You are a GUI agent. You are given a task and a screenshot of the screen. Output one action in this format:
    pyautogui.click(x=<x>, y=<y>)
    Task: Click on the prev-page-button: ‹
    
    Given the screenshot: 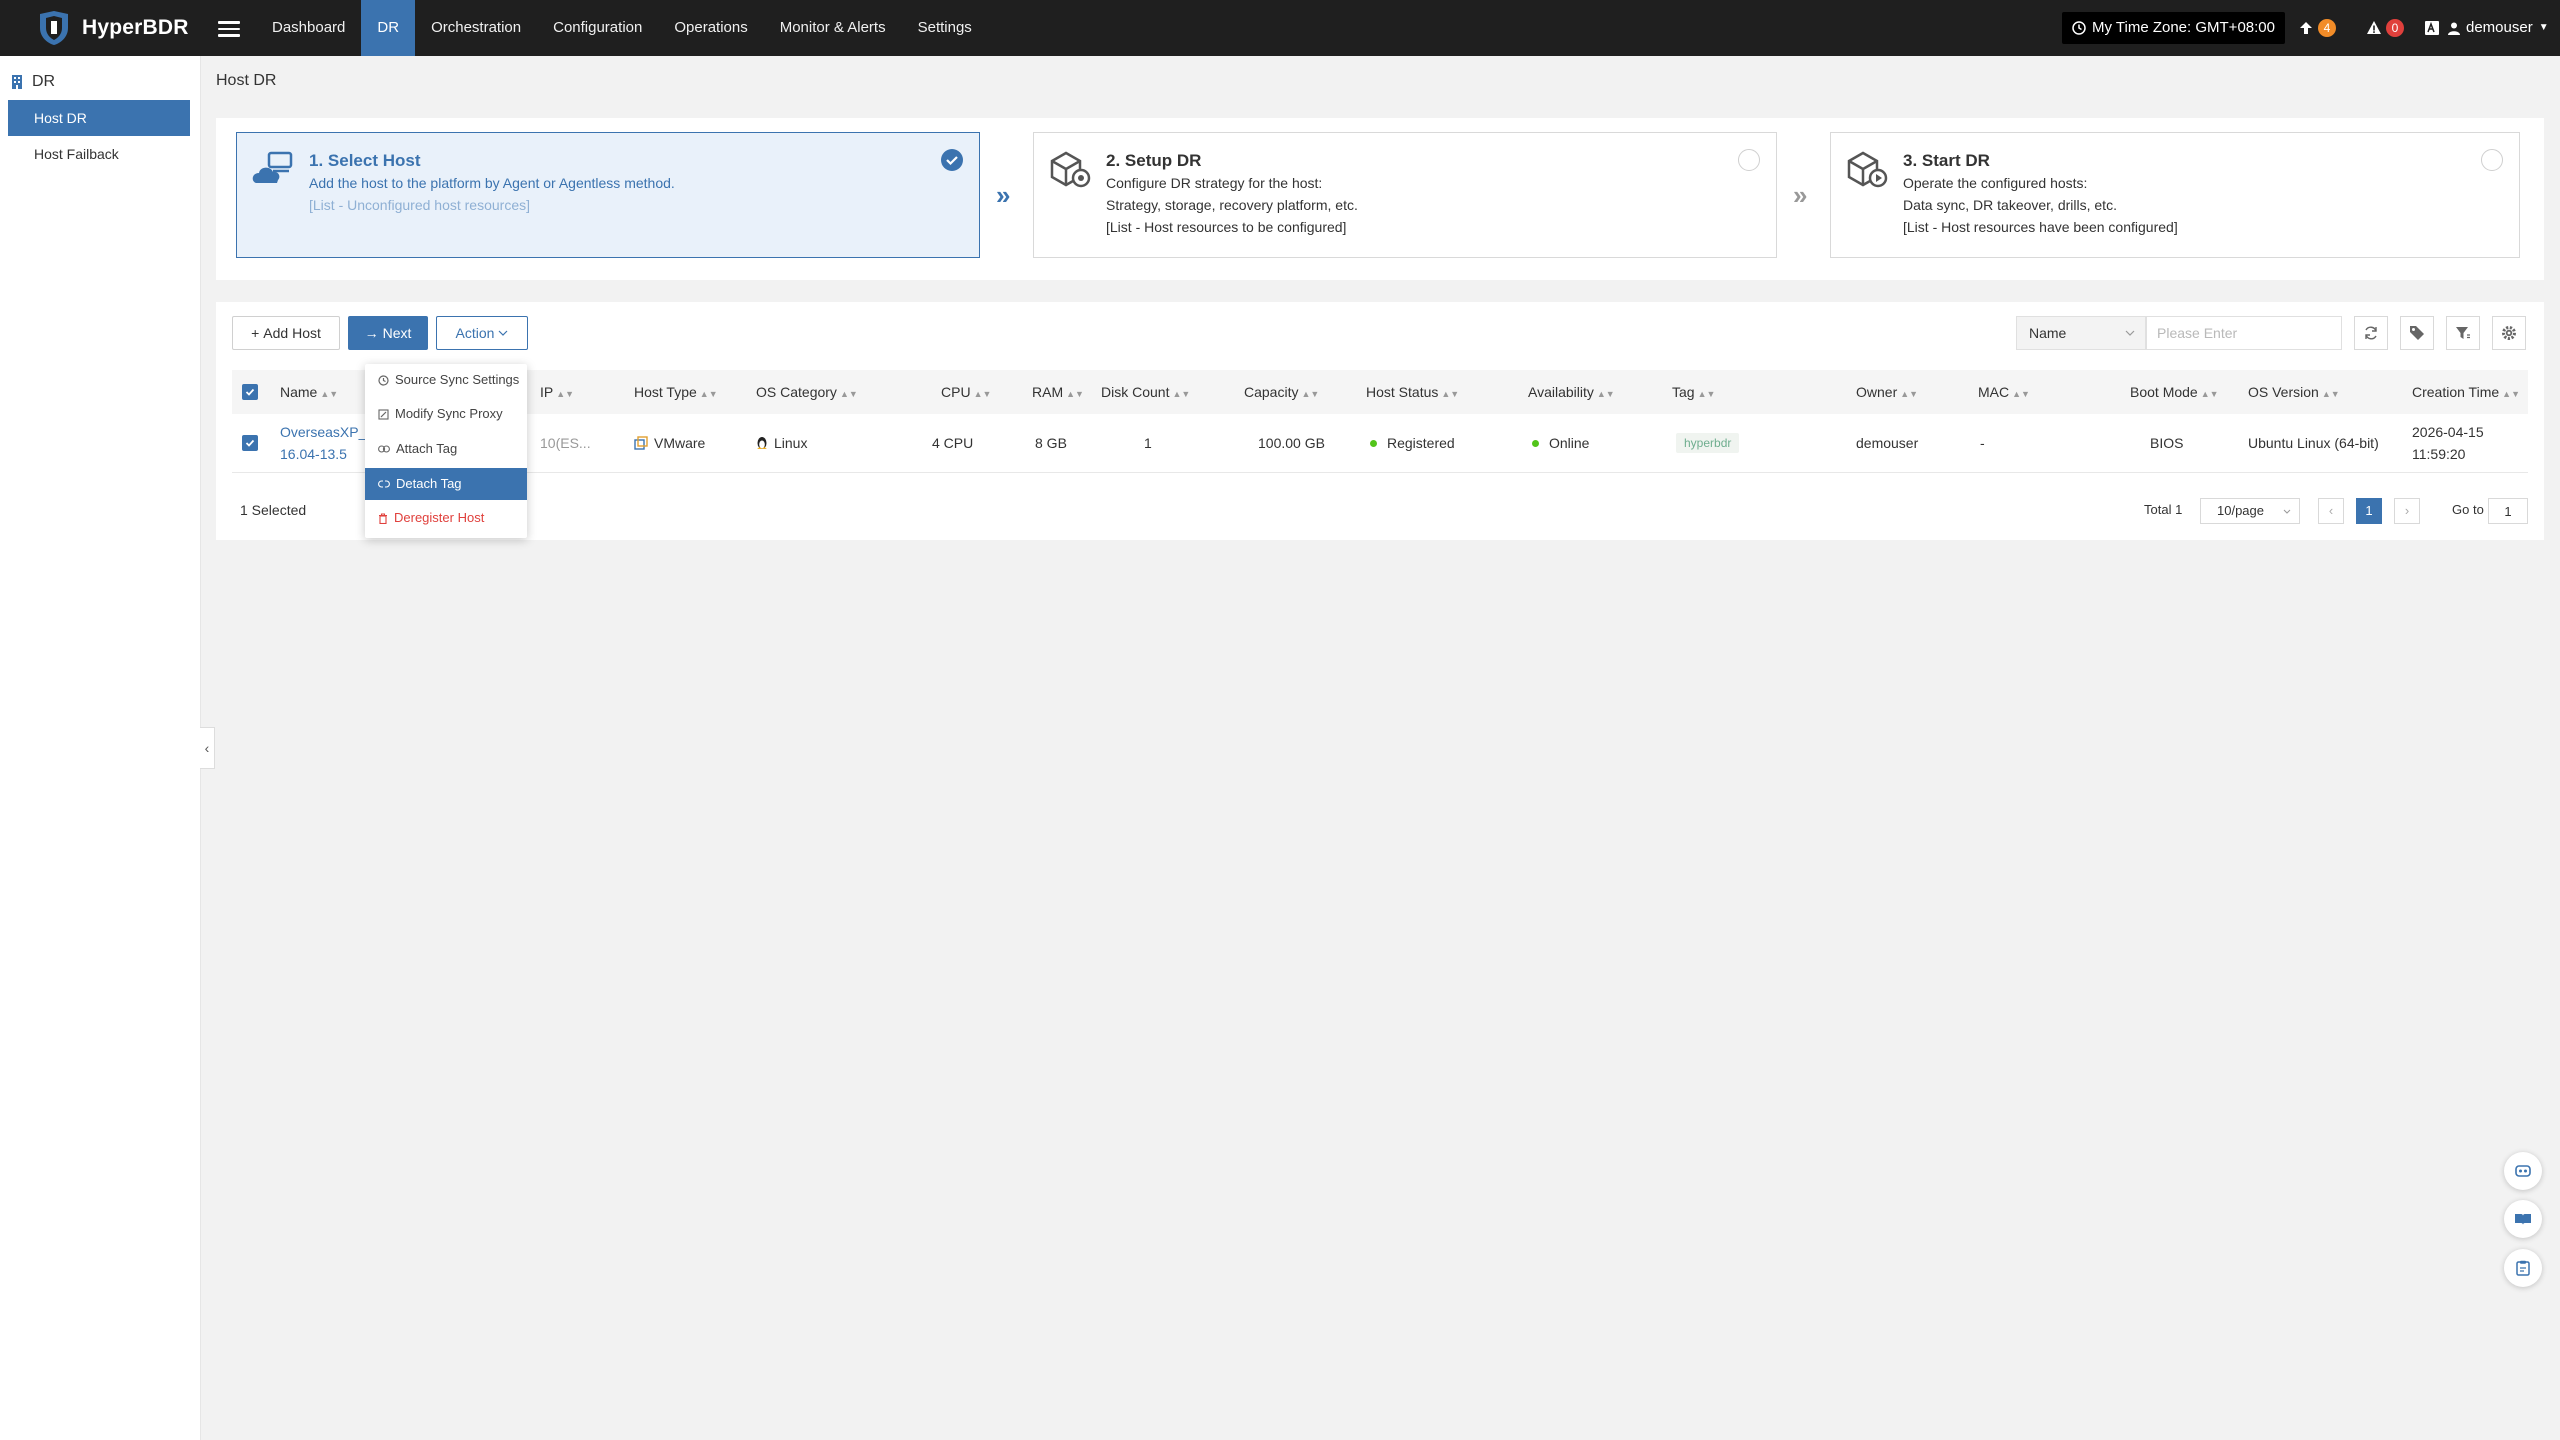 What is the action you would take?
    pyautogui.click(x=2331, y=511)
    